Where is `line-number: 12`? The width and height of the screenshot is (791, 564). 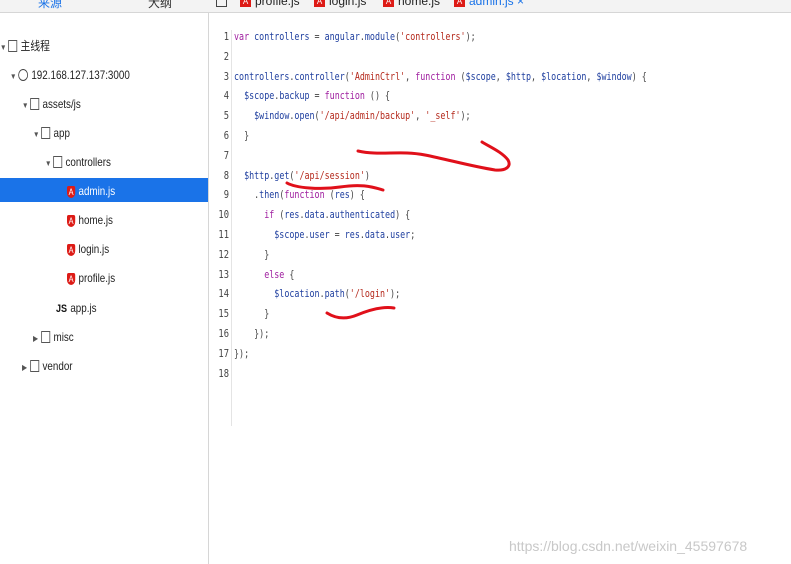 line-number: 12 is located at coordinates (223, 254).